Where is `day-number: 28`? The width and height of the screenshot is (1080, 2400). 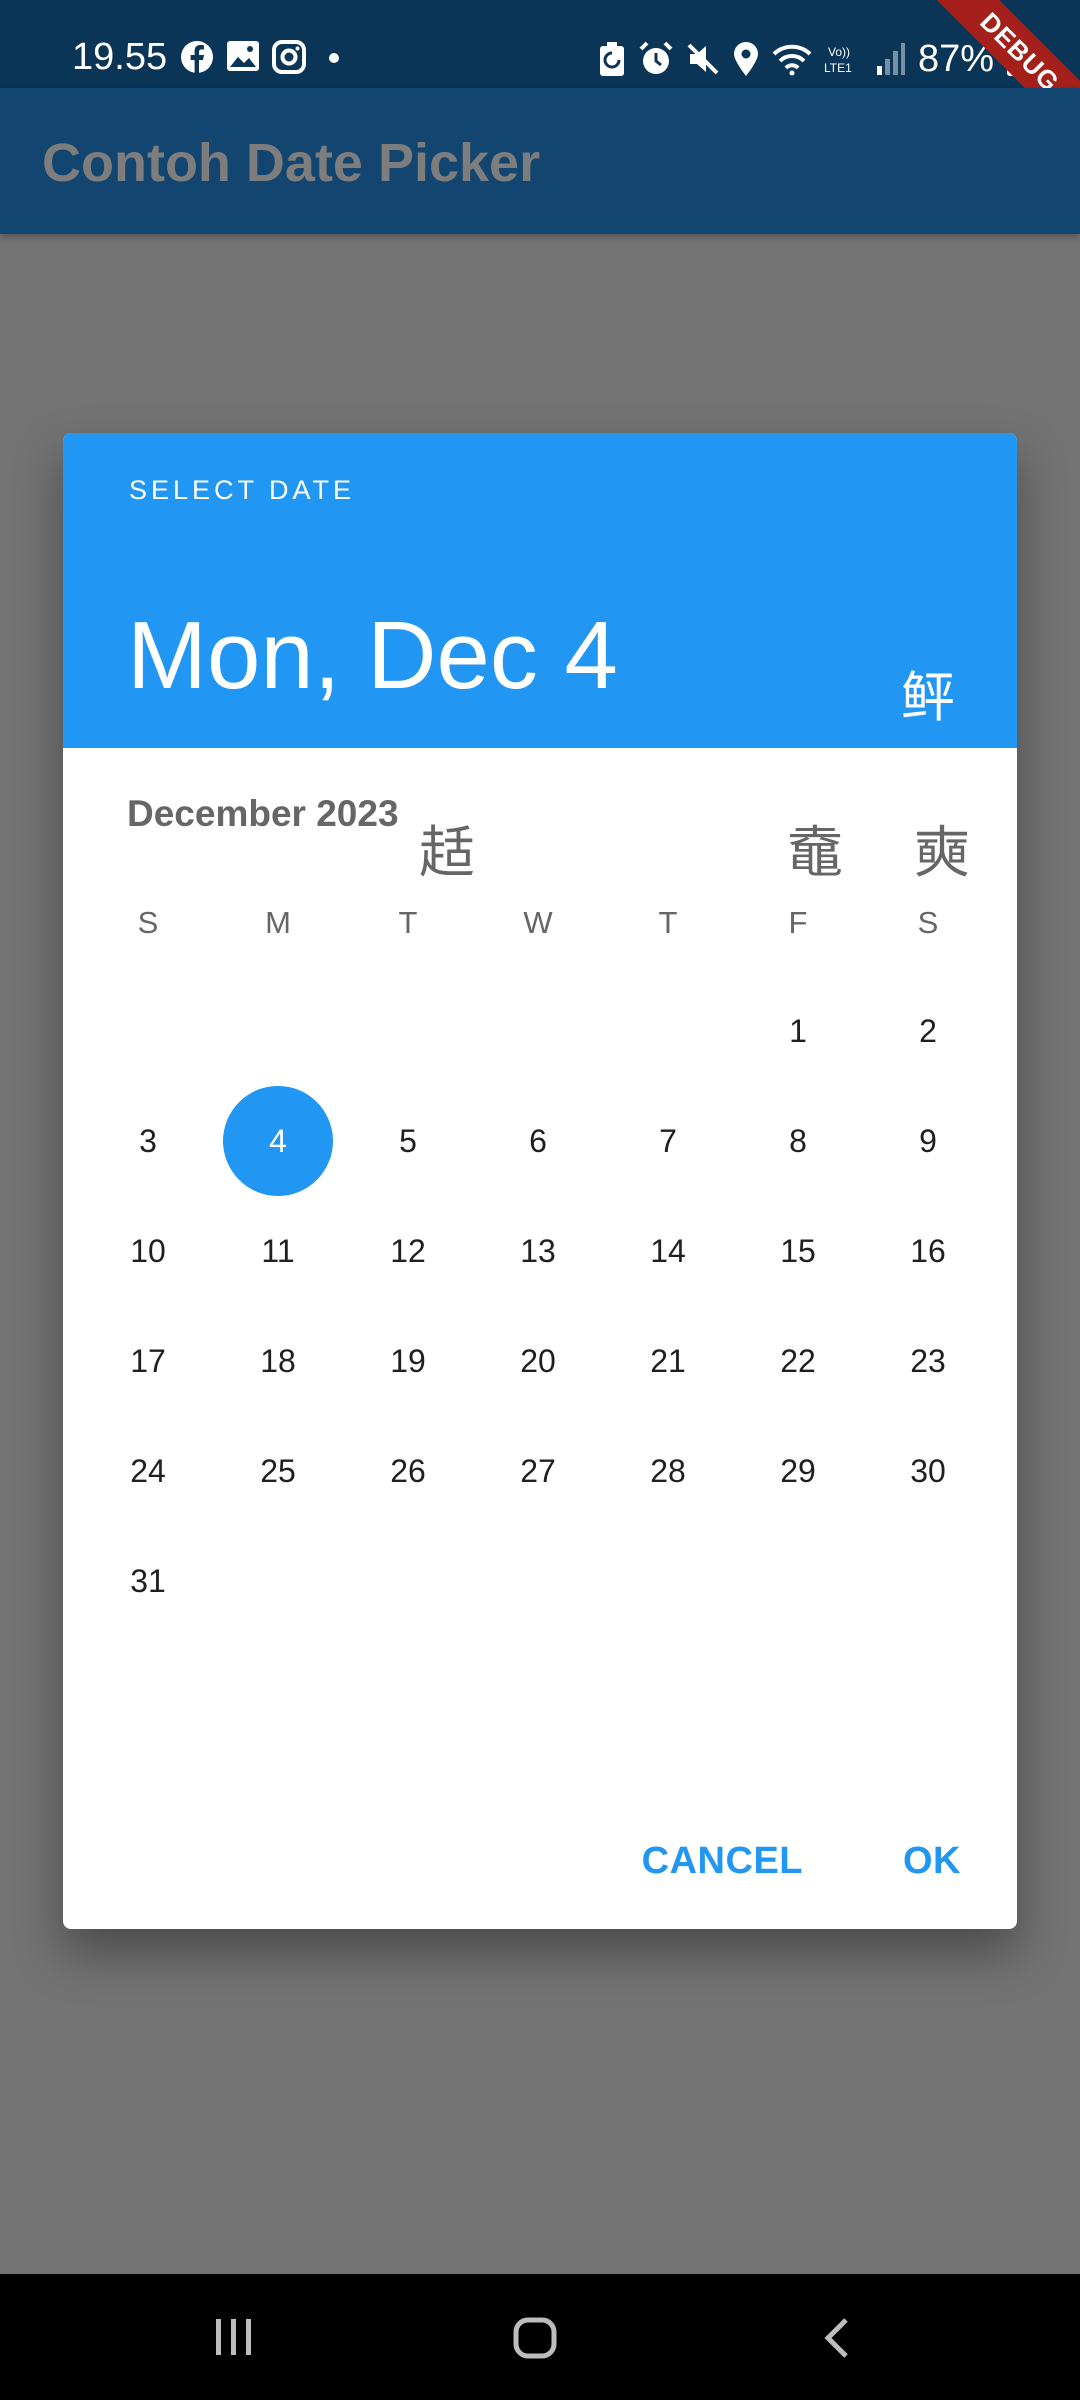 day-number: 28 is located at coordinates (668, 1470).